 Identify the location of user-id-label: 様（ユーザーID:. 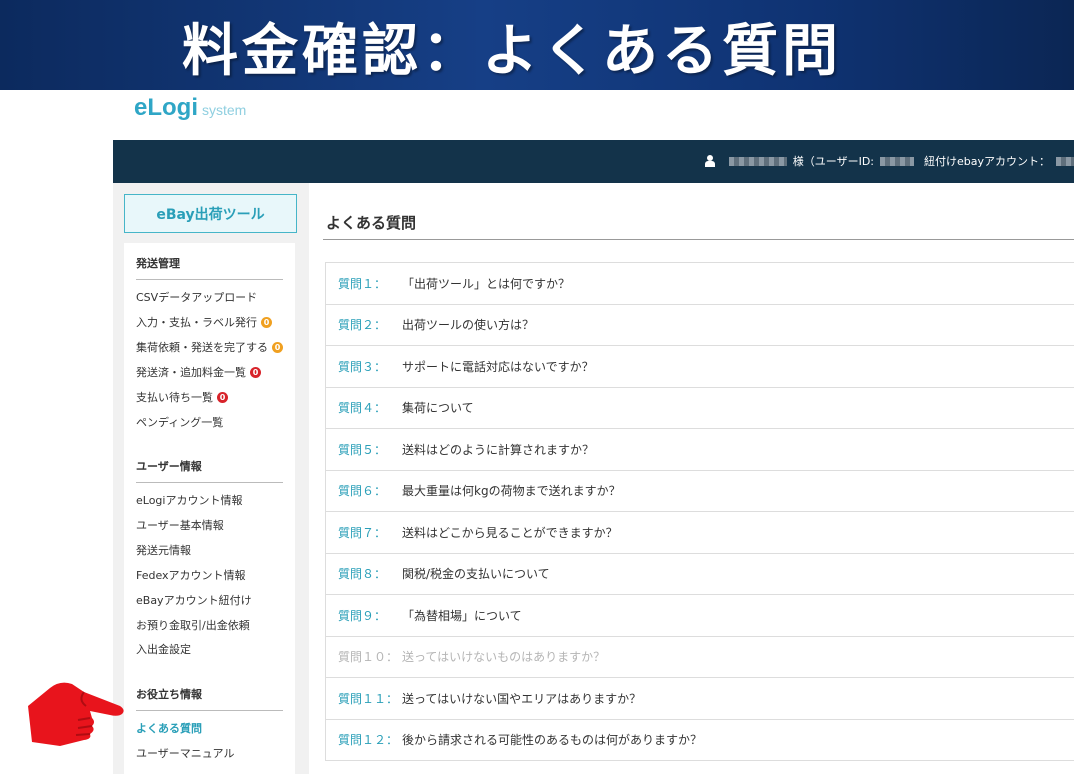
(833, 161).